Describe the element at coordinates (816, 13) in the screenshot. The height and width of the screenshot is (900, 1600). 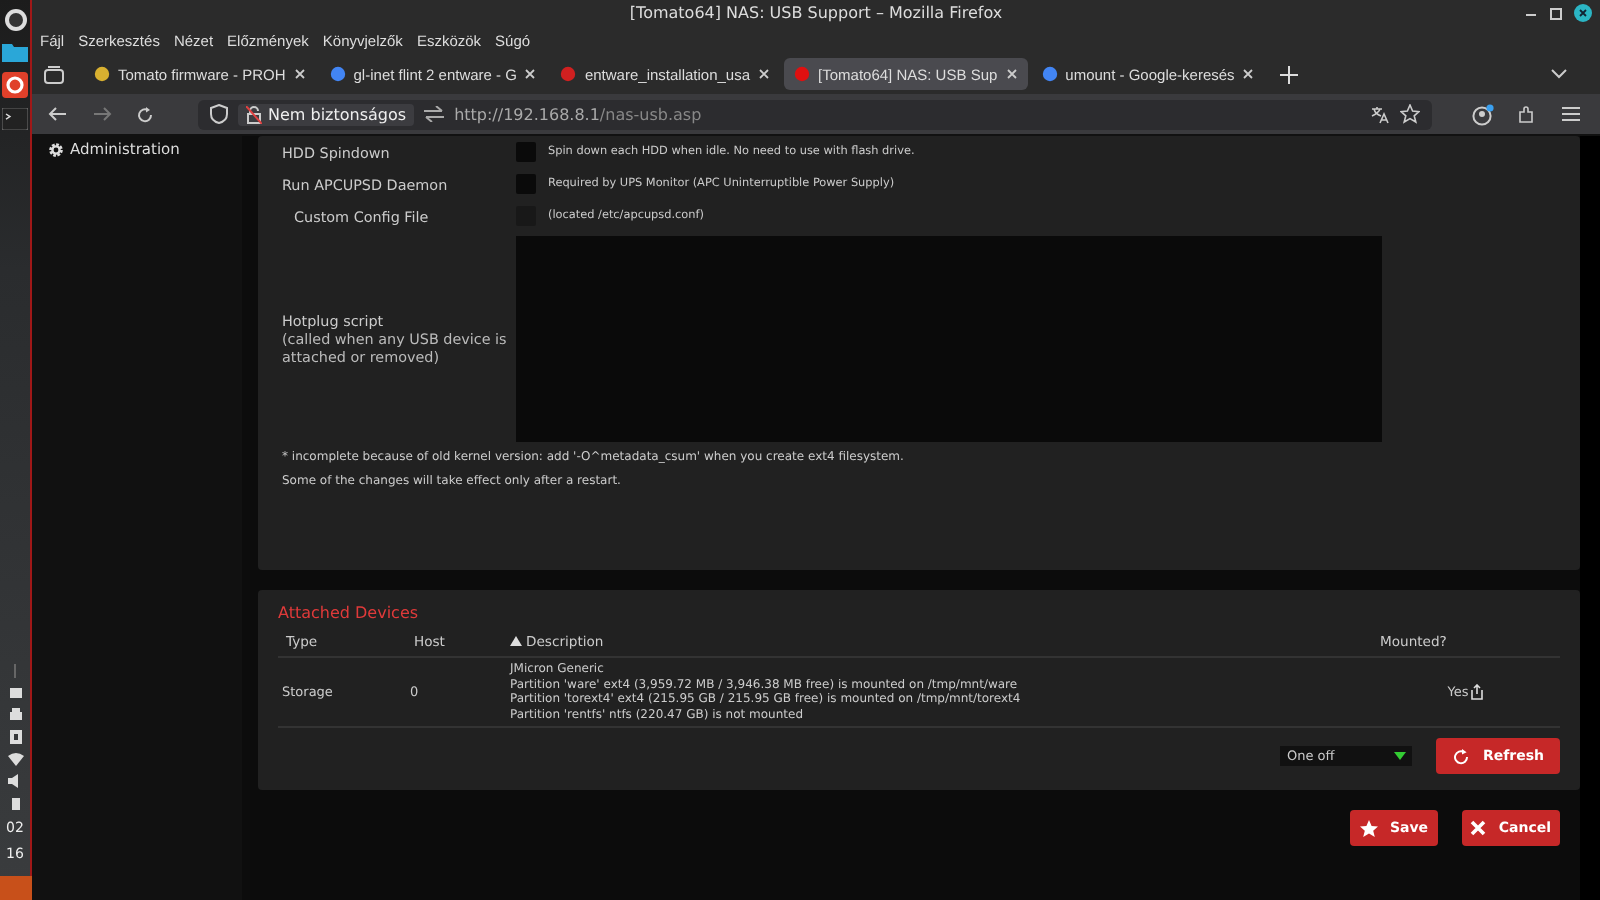
I see `window-title: [Tomato64] NAS: USB Support – Mozilla Firefox` at that location.